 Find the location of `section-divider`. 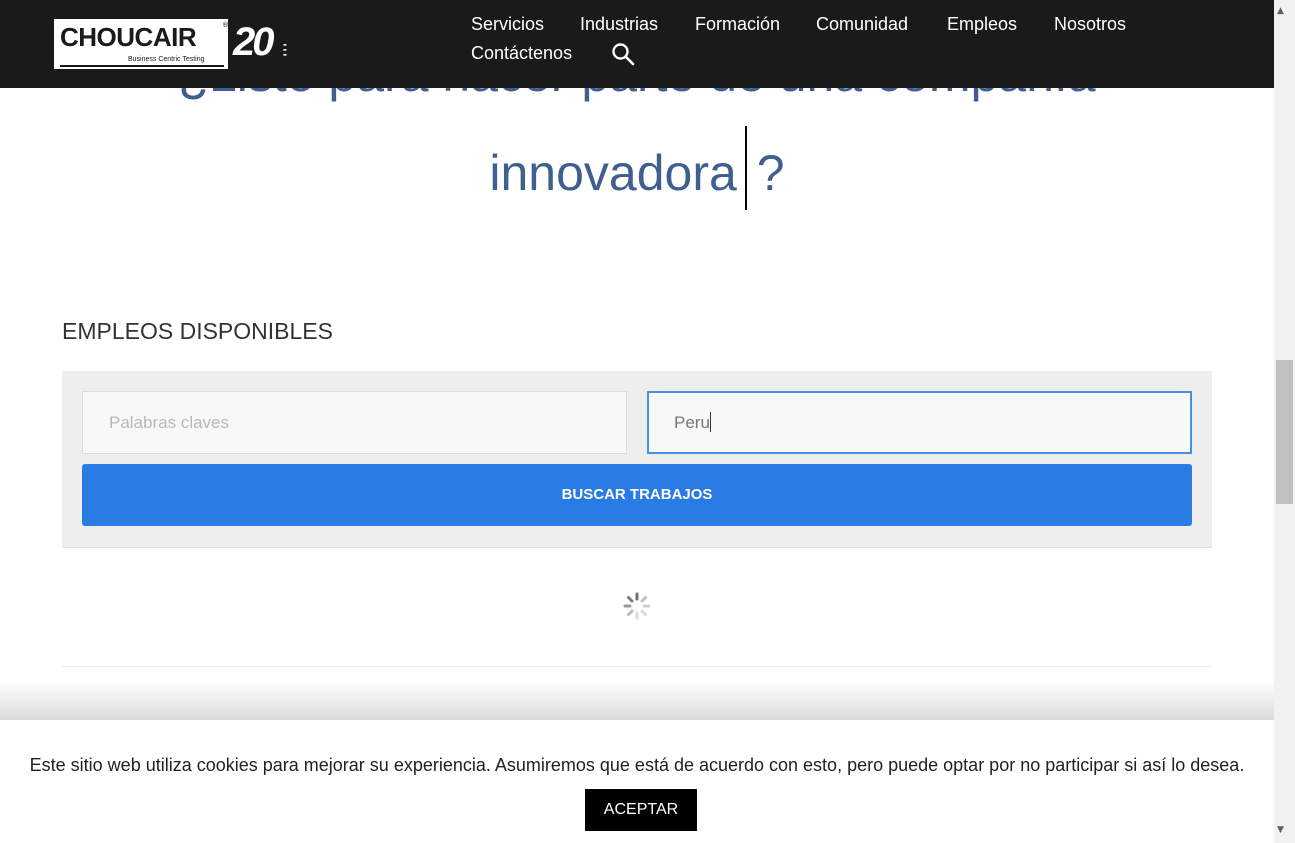

section-divider is located at coordinates (637, 666).